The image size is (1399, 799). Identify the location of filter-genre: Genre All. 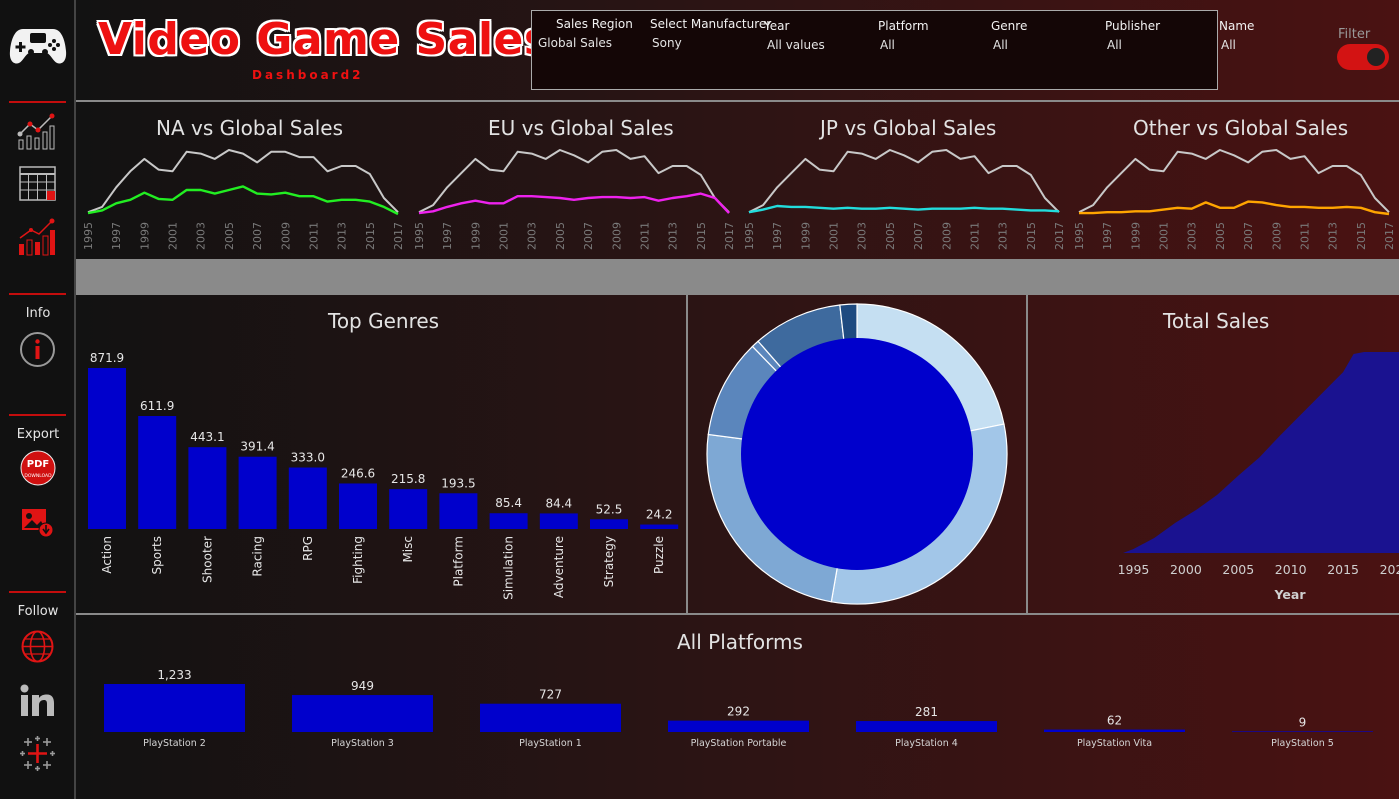
(1009, 35).